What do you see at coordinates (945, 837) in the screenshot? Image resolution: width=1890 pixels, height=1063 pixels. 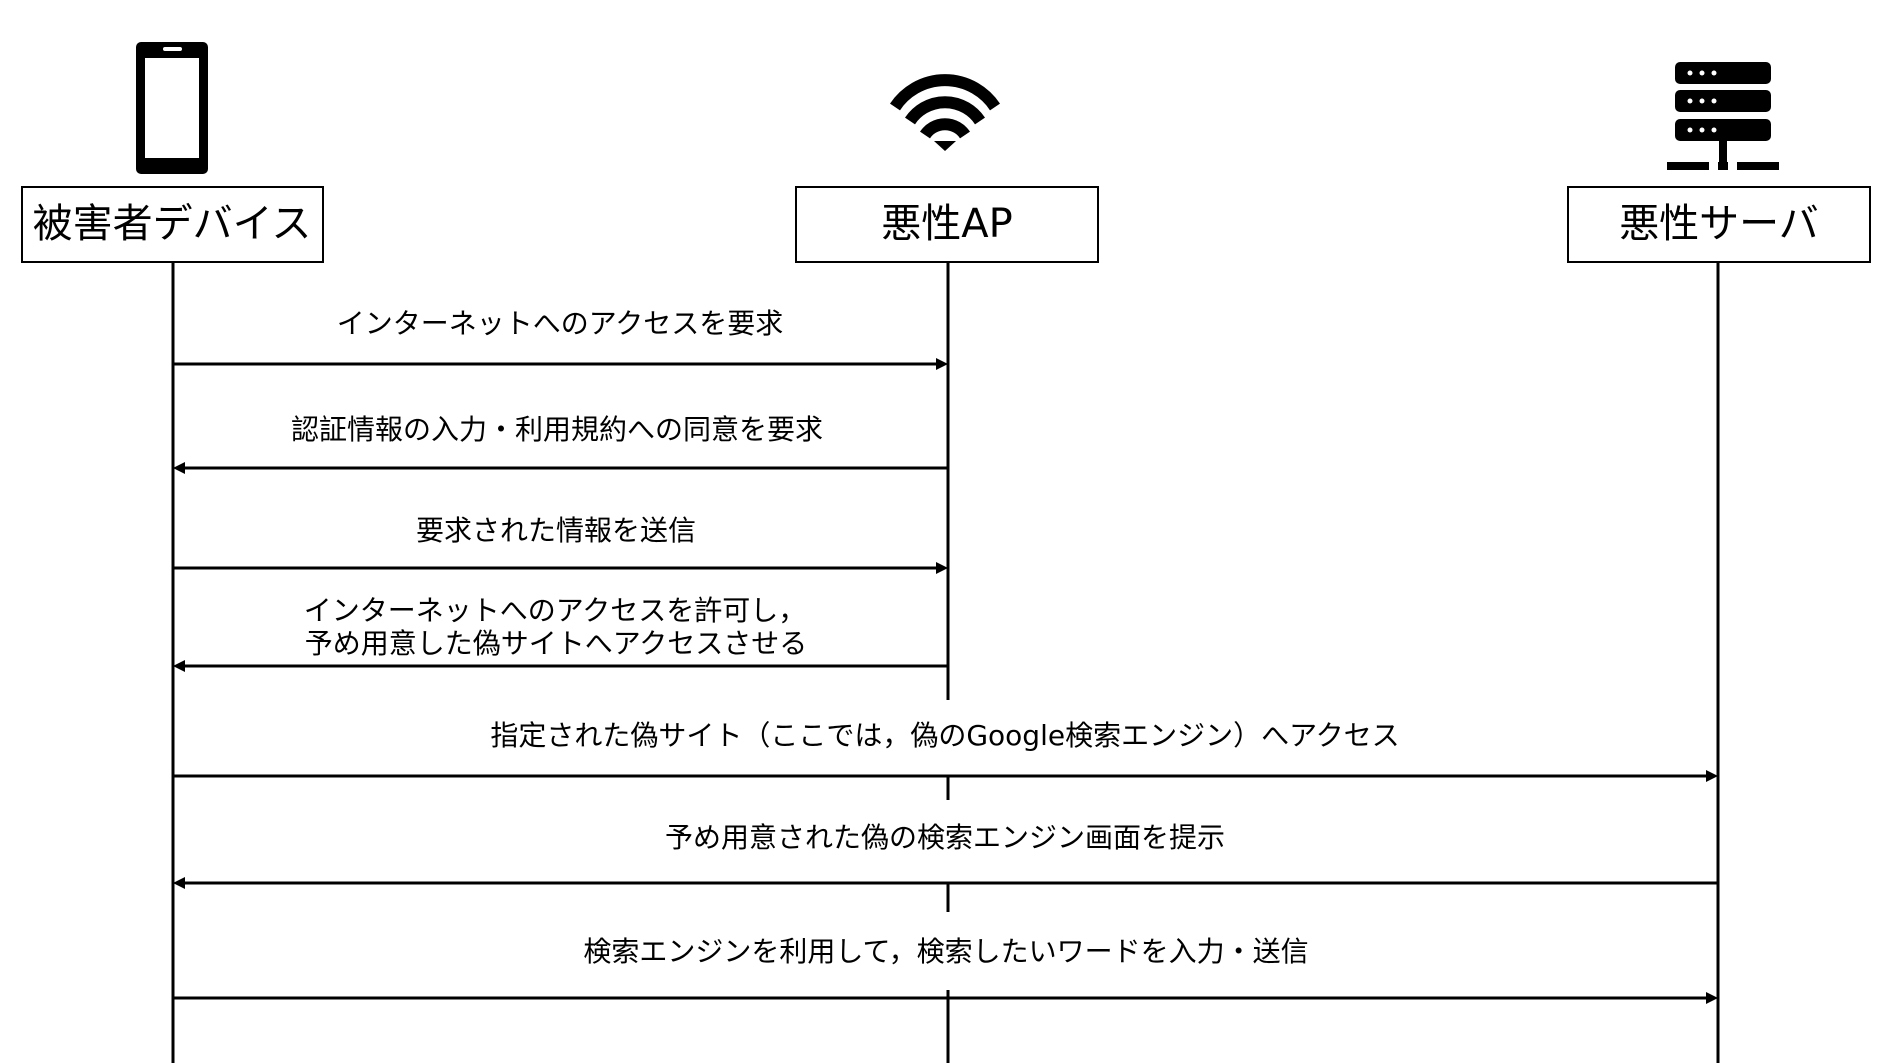 I see `message-label: 予め用意された偽の検索エンジン画面を提示` at bounding box center [945, 837].